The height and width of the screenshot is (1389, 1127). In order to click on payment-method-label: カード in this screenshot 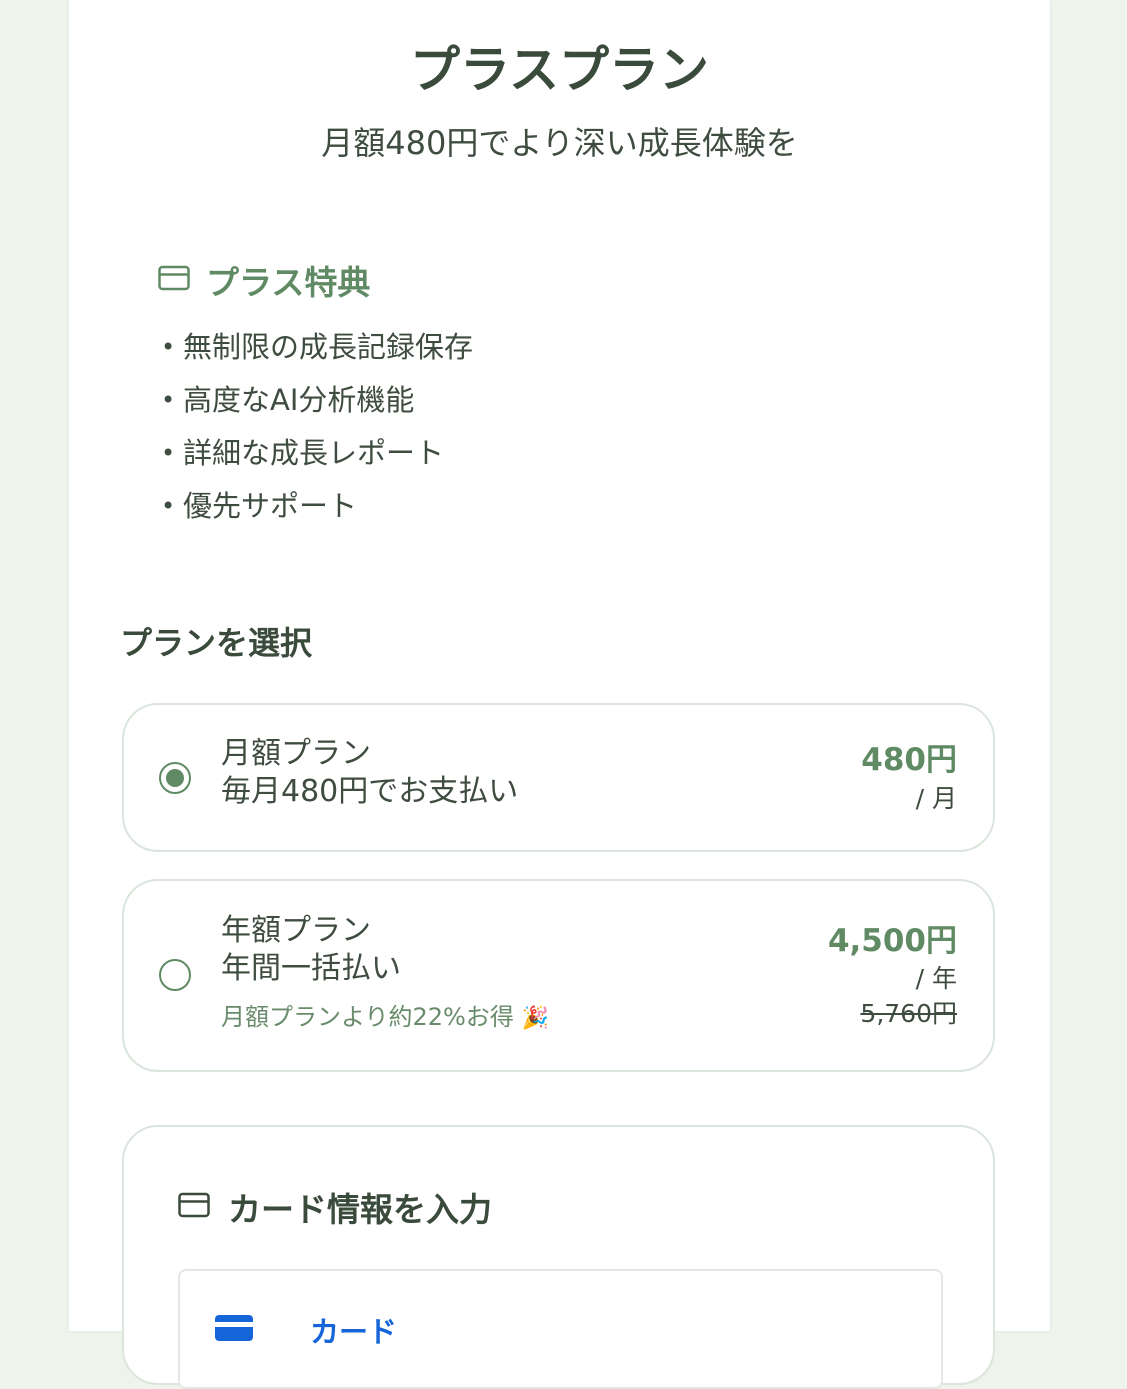, I will do `click(354, 1332)`.